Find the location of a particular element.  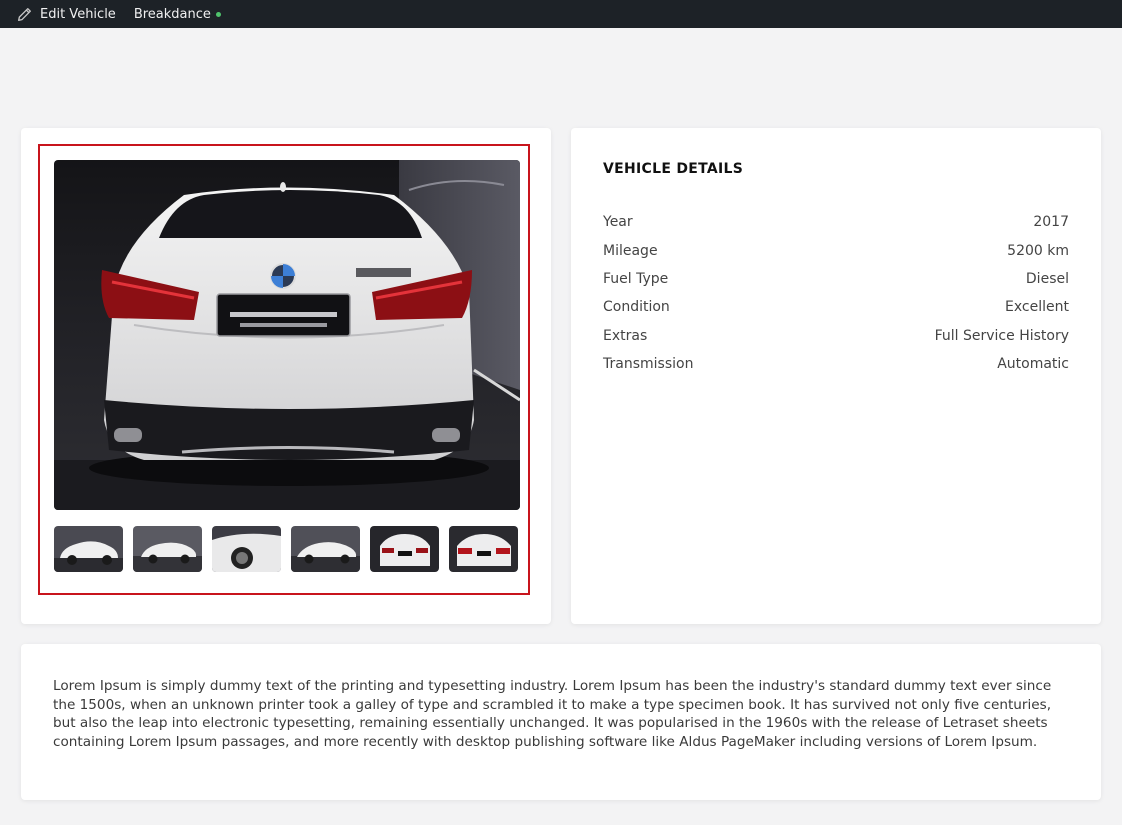

admin-bar: Edit Vehicle Breakdance is located at coordinates (561, 14).